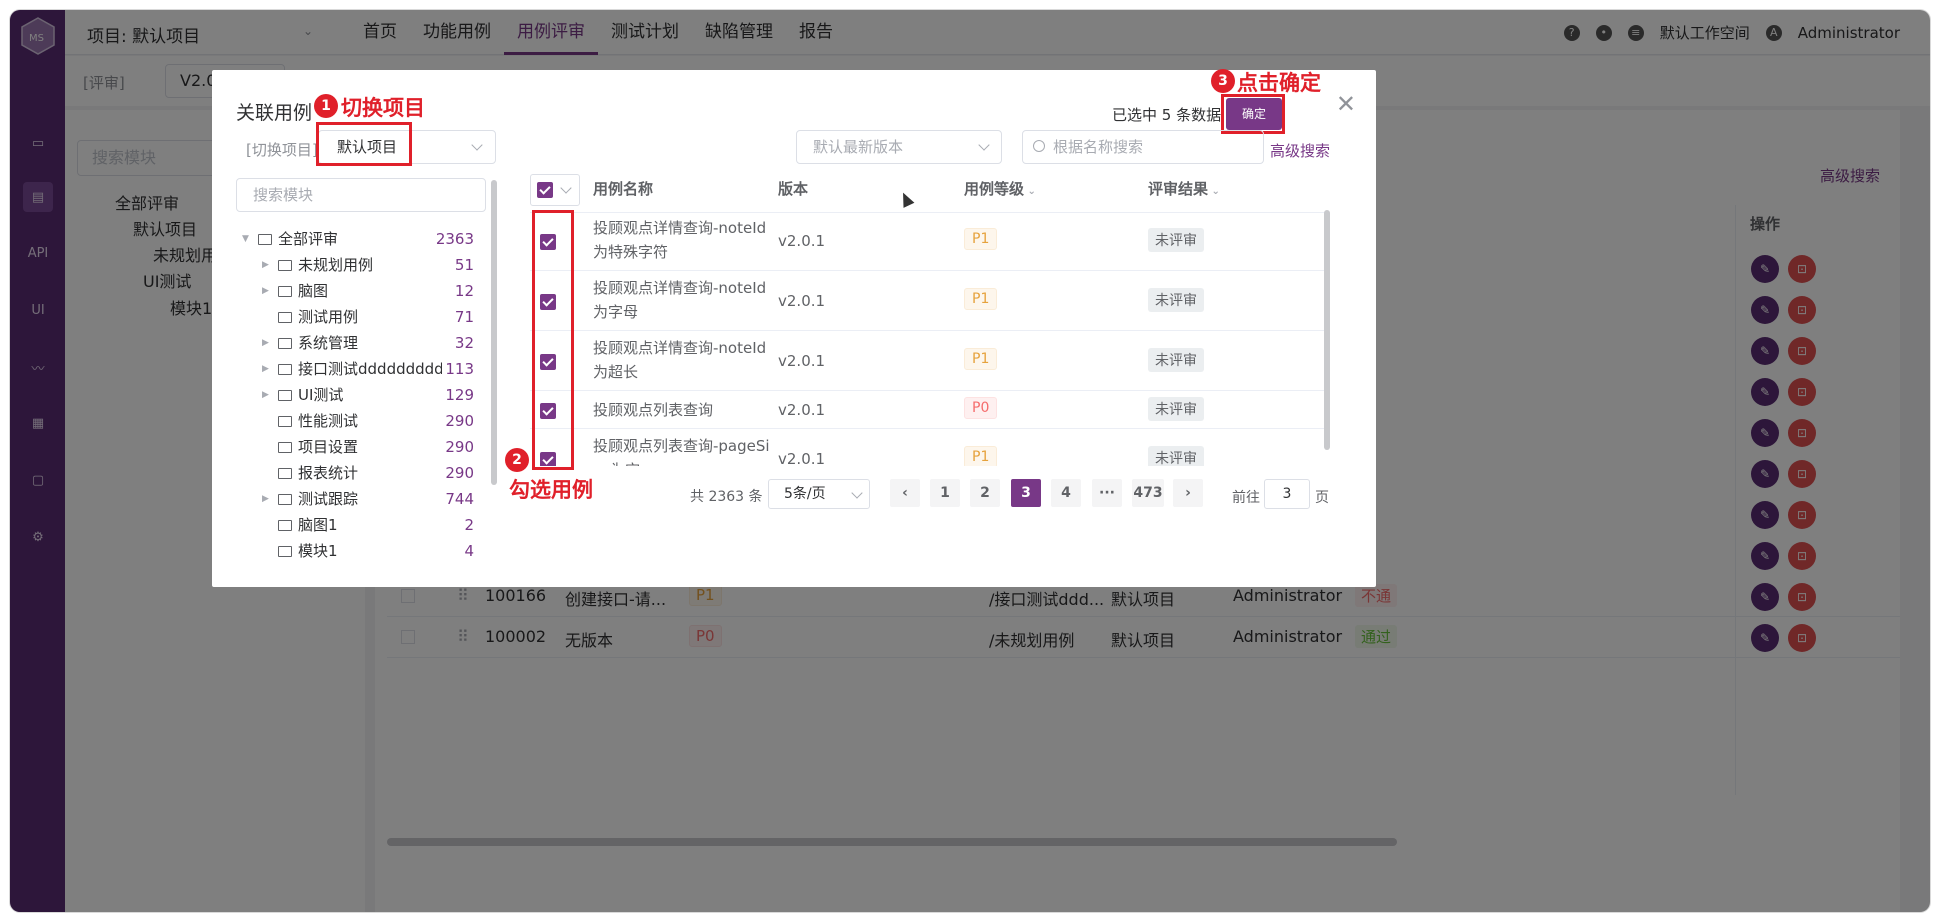 The height and width of the screenshot is (922, 1940). Describe the element at coordinates (623, 189) in the screenshot. I see `col-name: 用例名称` at that location.